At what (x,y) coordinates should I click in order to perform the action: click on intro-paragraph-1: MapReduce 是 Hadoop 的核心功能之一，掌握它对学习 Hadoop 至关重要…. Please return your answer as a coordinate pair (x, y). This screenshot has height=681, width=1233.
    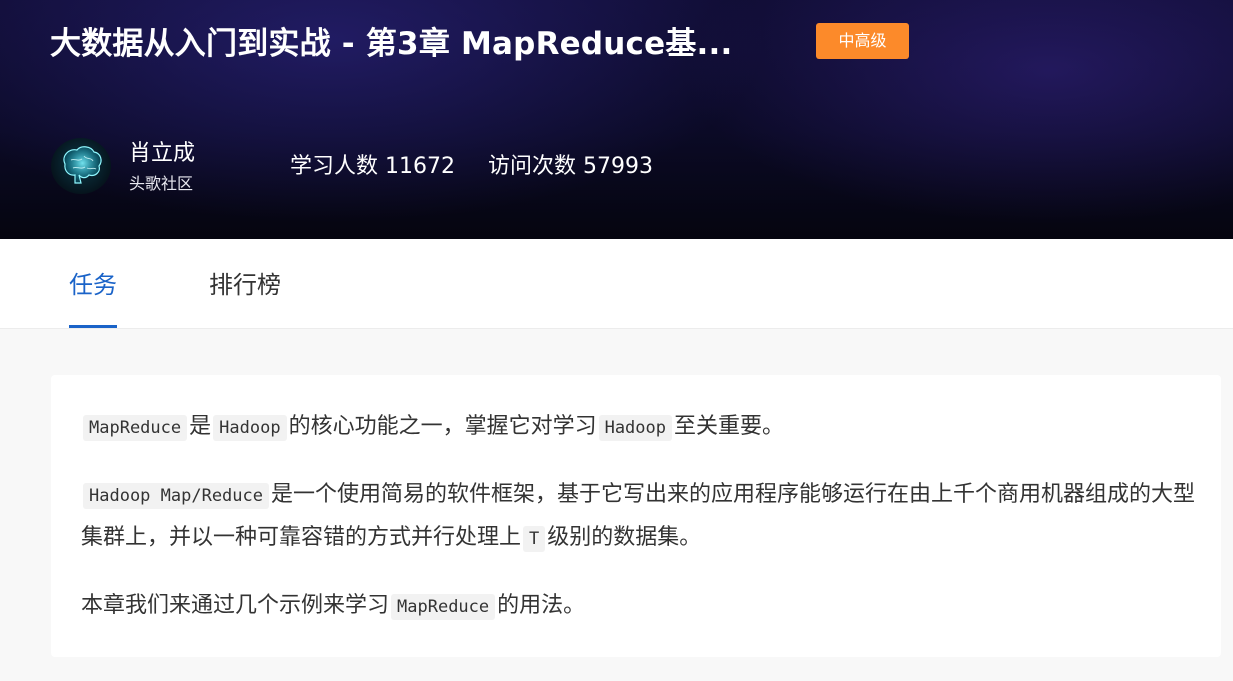
    Looking at the image, I should click on (638, 427).